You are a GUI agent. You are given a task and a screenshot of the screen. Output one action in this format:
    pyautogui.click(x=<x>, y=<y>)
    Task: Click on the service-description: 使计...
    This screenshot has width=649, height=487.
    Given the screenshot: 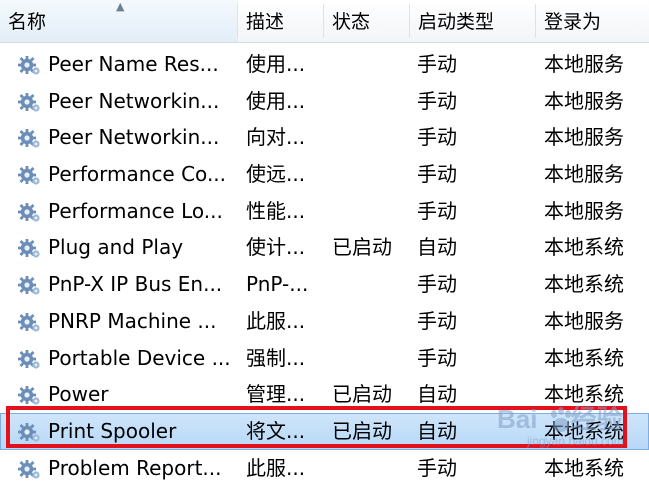 What is the action you would take?
    pyautogui.click(x=276, y=247)
    